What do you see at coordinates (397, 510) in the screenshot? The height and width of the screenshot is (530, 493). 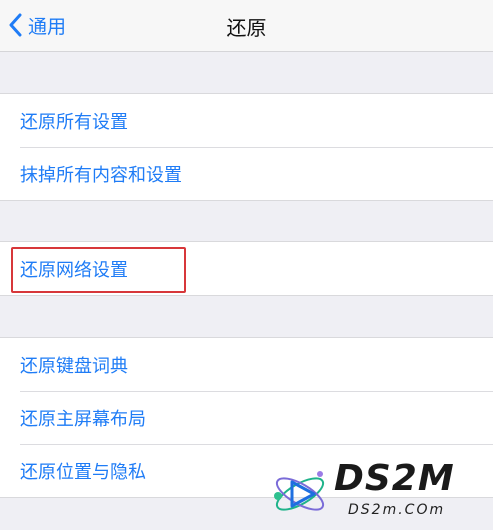 I see `watermark-domain: DS2m.COm` at bounding box center [397, 510].